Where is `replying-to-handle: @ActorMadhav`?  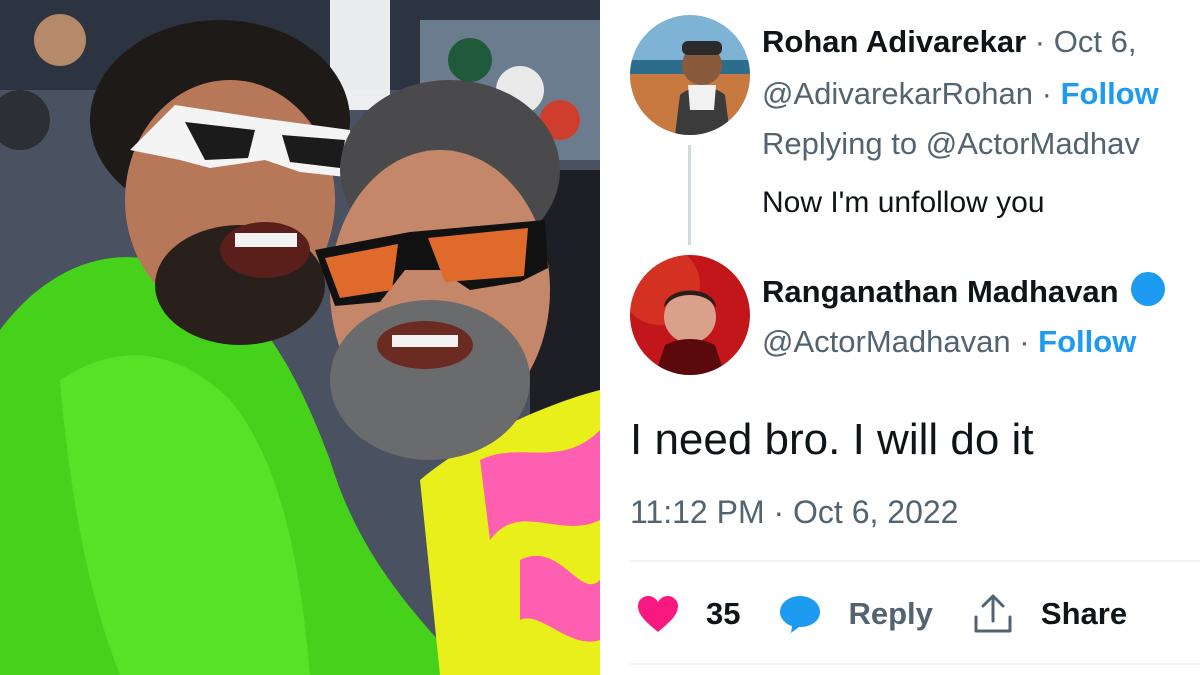 replying-to-handle: @ActorMadhav is located at coordinates (1033, 143).